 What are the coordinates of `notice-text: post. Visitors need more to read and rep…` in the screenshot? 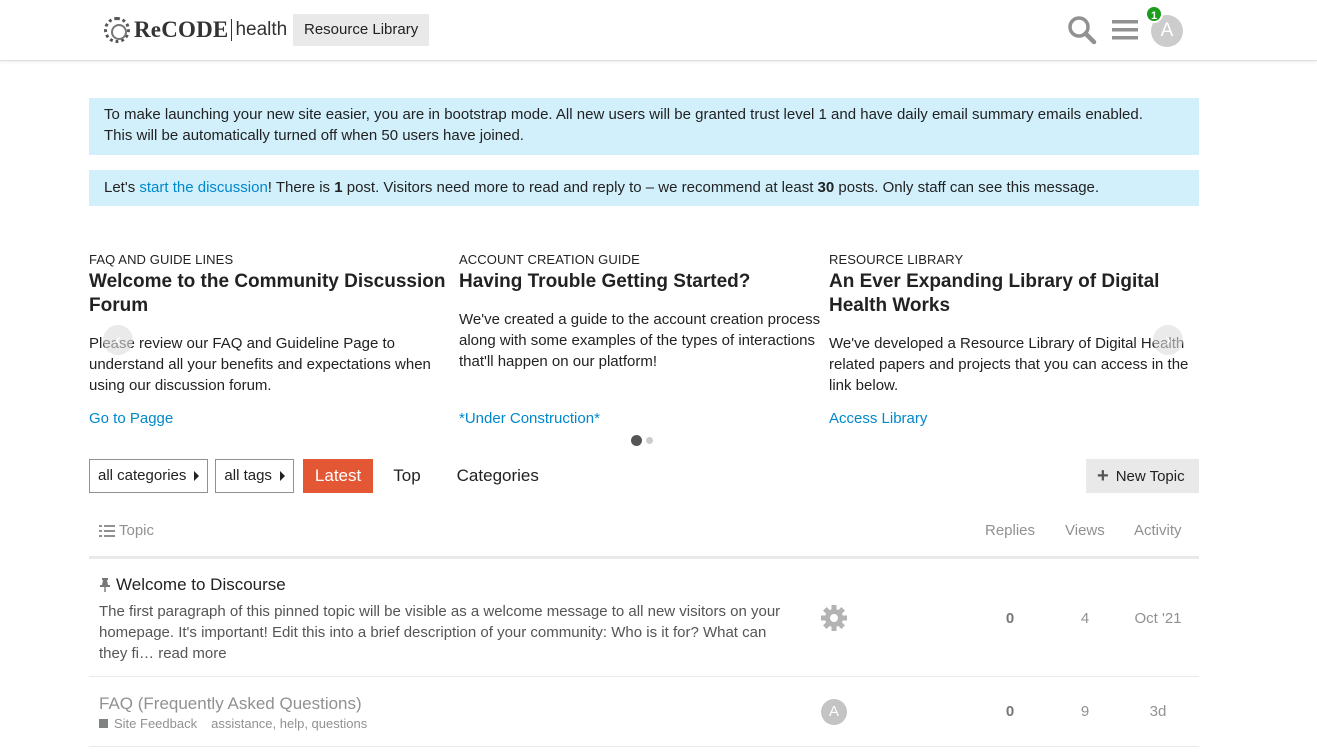 It's located at (580, 187).